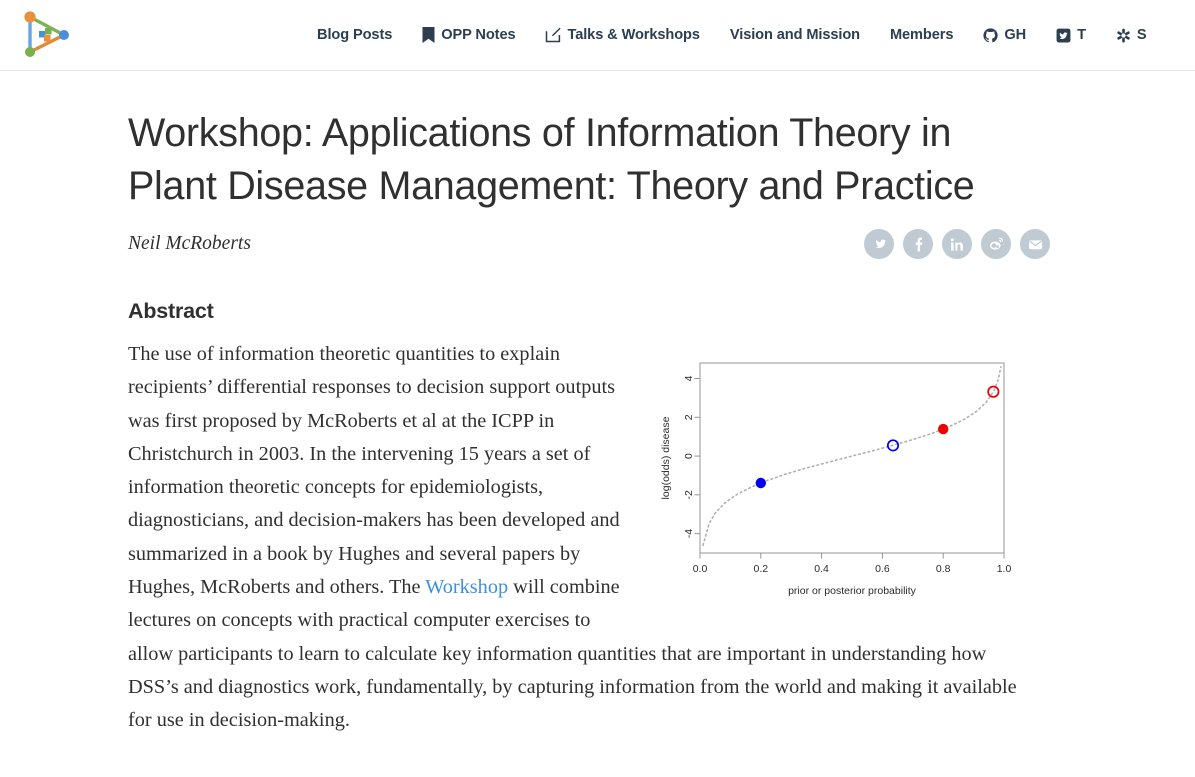 This screenshot has height=777, width=1195. I want to click on nav-label-blog-posts: Blog Posts, so click(355, 35).